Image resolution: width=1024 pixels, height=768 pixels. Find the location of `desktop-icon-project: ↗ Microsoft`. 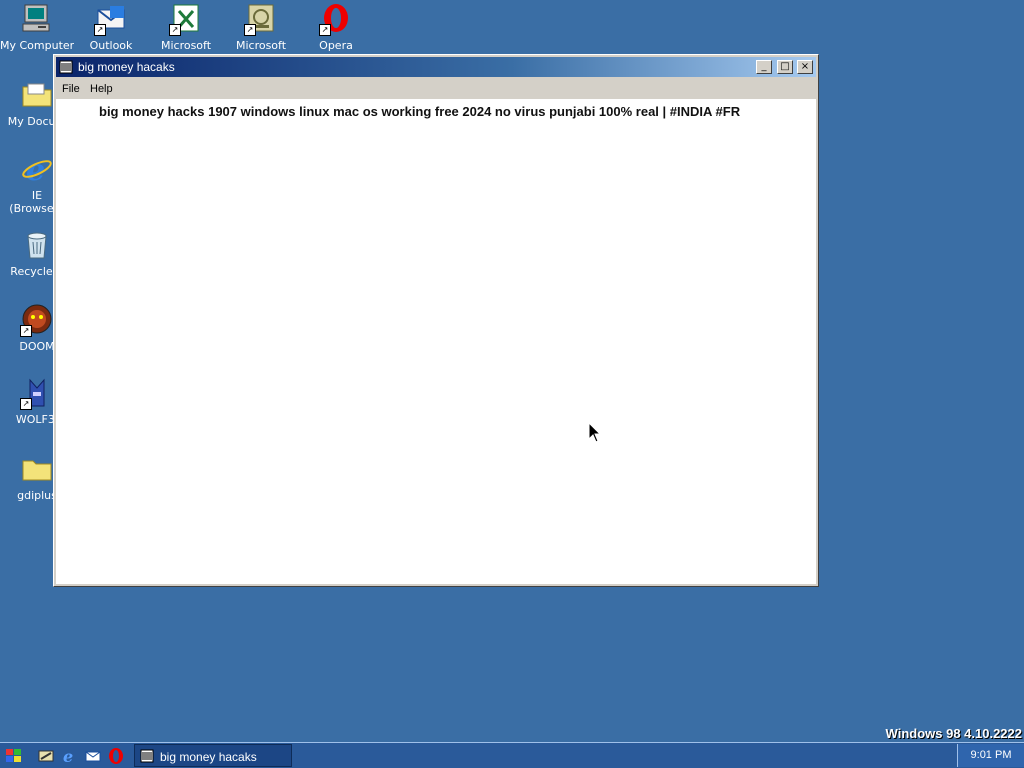

desktop-icon-project: ↗ Microsoft is located at coordinates (261, 27).